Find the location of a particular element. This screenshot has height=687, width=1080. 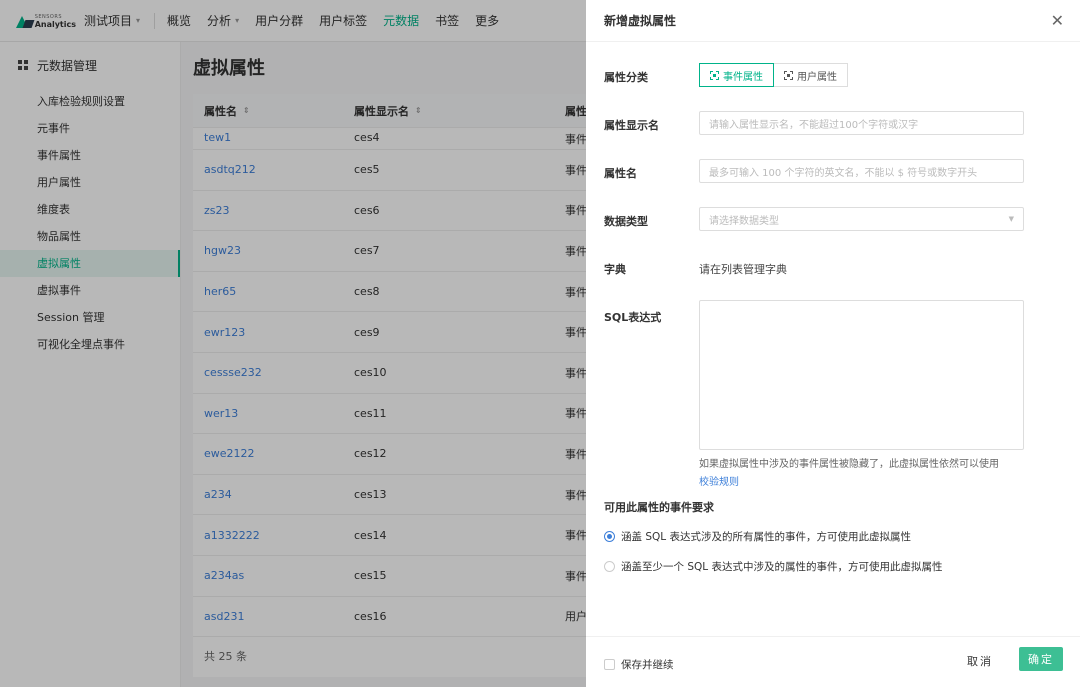

radio-checked-icon is located at coordinates (609, 536).